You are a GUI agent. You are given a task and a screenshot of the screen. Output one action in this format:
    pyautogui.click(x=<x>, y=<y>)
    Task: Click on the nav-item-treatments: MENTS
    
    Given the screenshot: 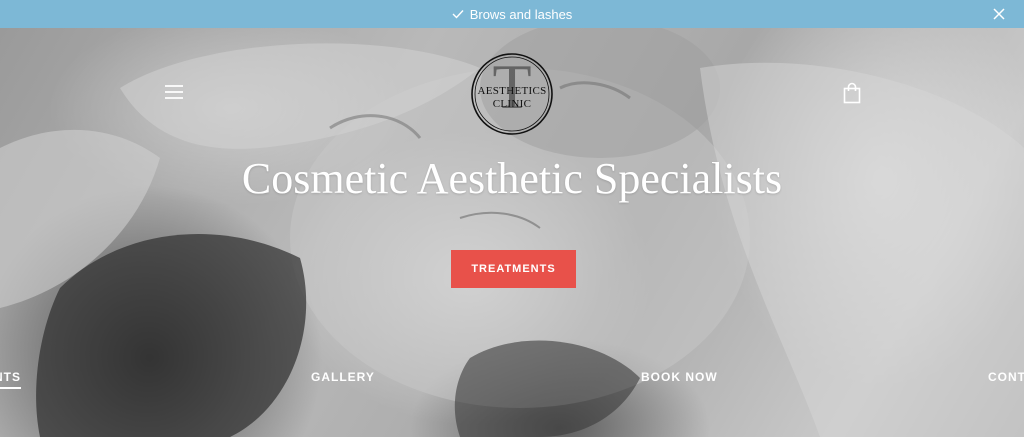 What is the action you would take?
    pyautogui.click(x=10, y=379)
    